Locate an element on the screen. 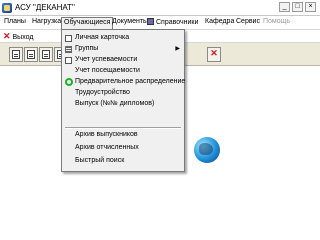 The width and height of the screenshot is (320, 240). toolbar-close-button: ✕ is located at coordinates (214, 54).